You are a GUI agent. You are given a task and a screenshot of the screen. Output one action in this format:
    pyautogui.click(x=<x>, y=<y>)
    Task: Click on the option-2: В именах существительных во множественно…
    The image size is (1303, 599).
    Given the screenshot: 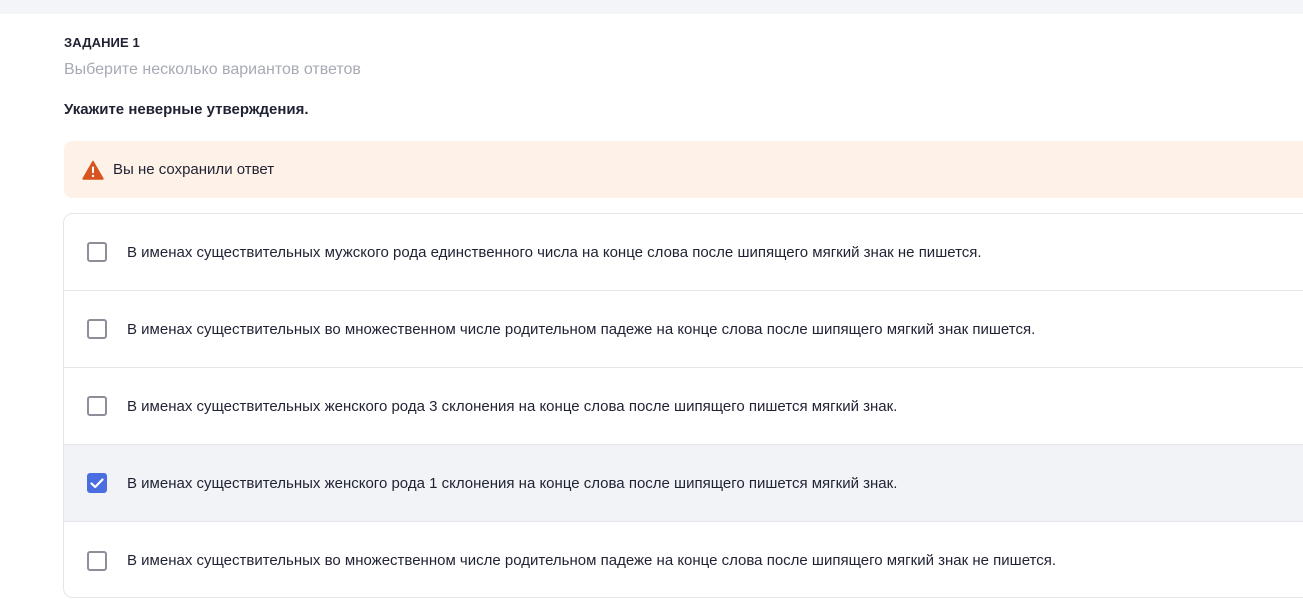 What is the action you would take?
    pyautogui.click(x=683, y=329)
    